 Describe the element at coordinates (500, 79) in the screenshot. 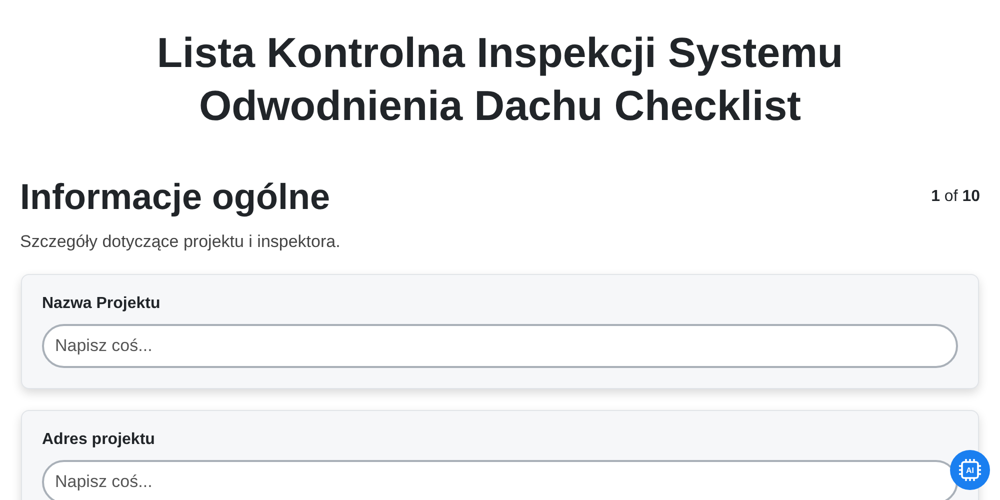

I see `page-title: Lista Kontrolna Inspekcji Systemu Odwodnienia Dachu Checklist` at that location.